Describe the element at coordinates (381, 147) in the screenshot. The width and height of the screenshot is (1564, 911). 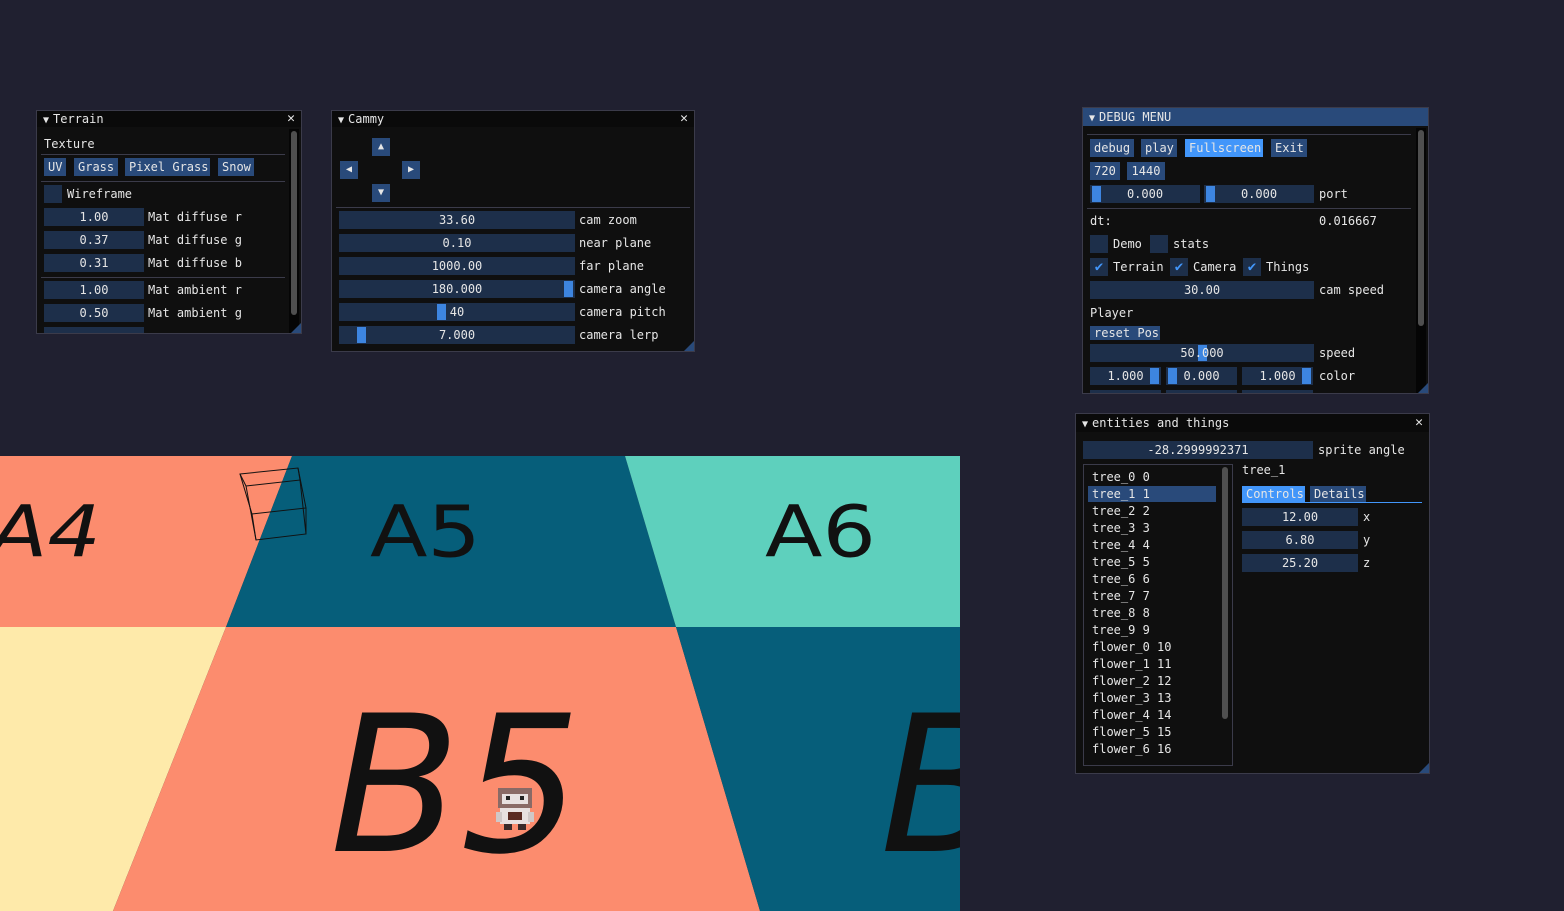
I see `pan-up-button: ▲` at that location.